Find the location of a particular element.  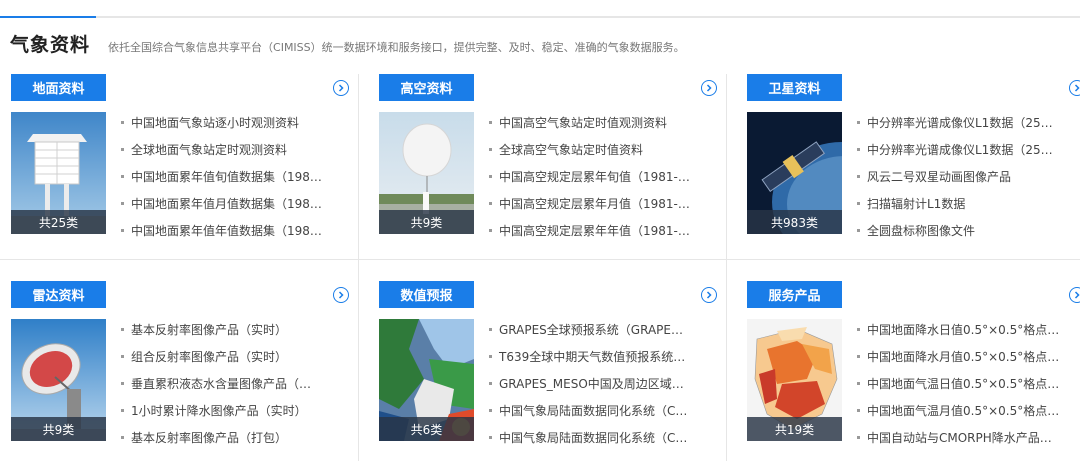

list-item-label: 全圆盘标称图像文件 is located at coordinates (921, 231).